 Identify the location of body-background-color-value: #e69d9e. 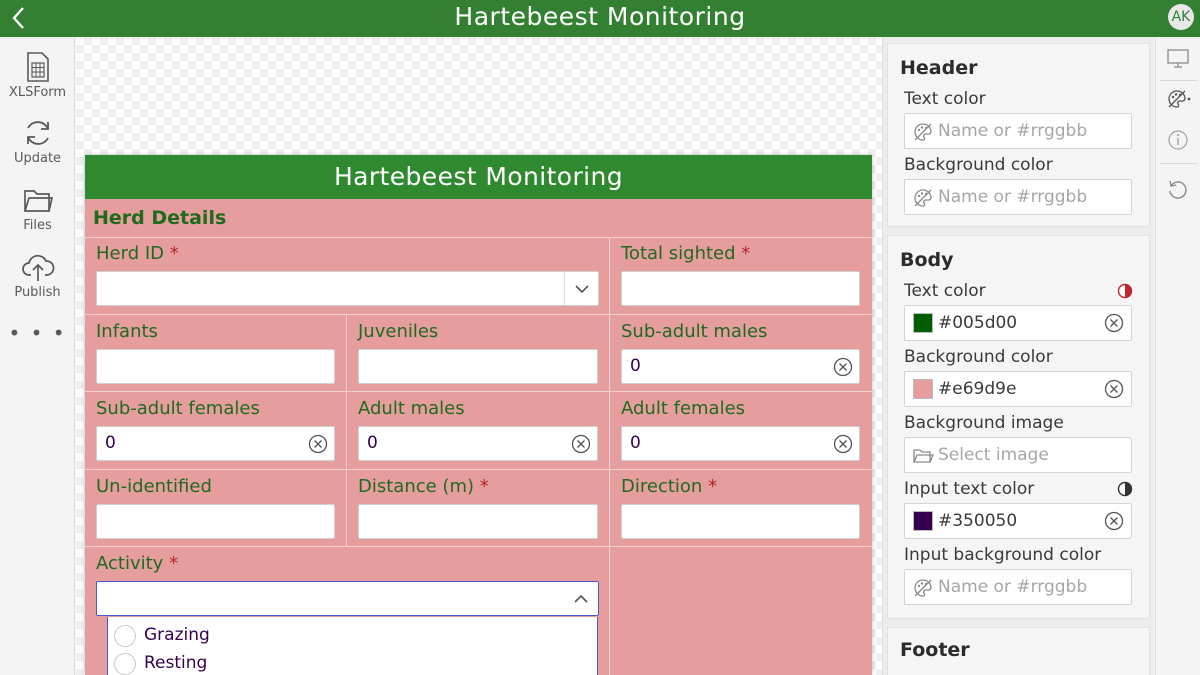
(977, 389).